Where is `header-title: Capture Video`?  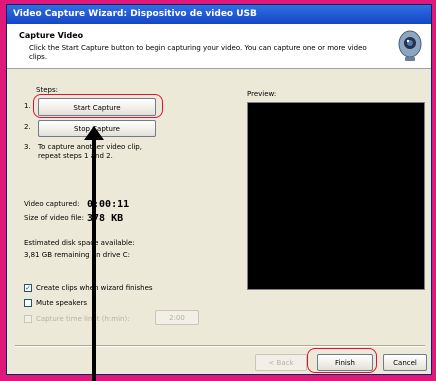
header-title: Capture Video is located at coordinates (51, 35).